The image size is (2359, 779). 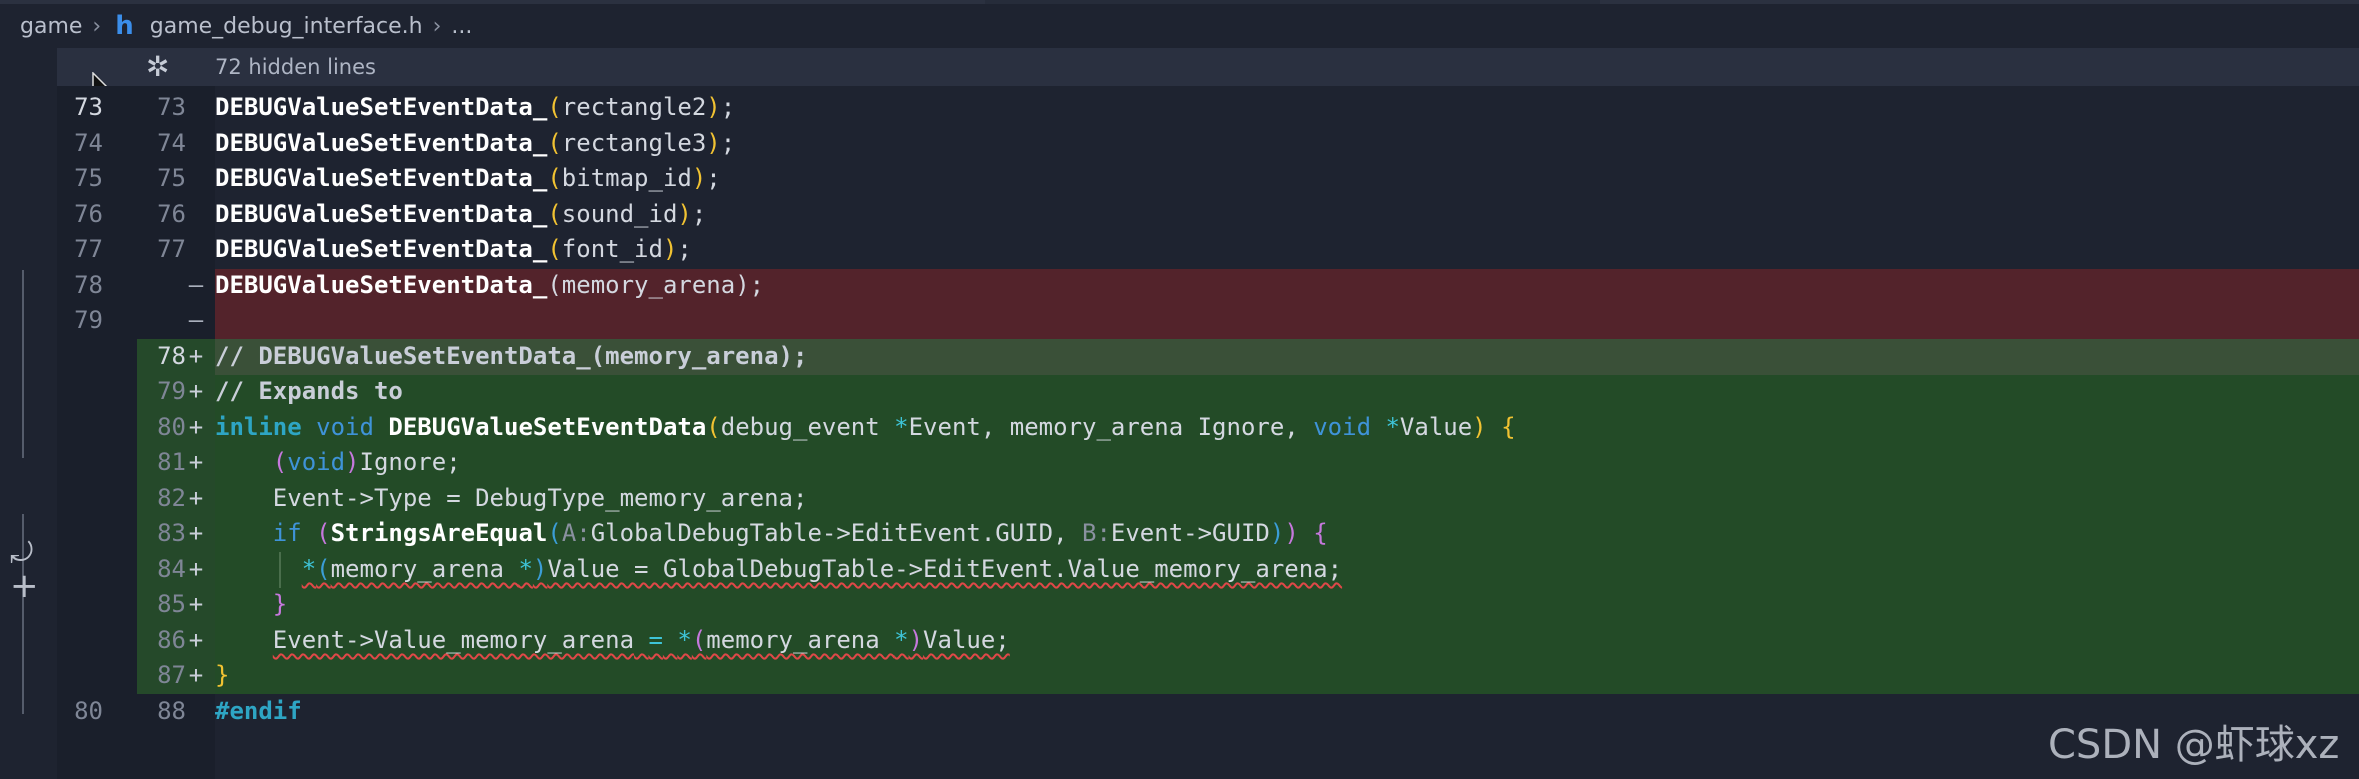 What do you see at coordinates (286, 26) in the screenshot?
I see `breadcrumb-file: game_debug_interface.h` at bounding box center [286, 26].